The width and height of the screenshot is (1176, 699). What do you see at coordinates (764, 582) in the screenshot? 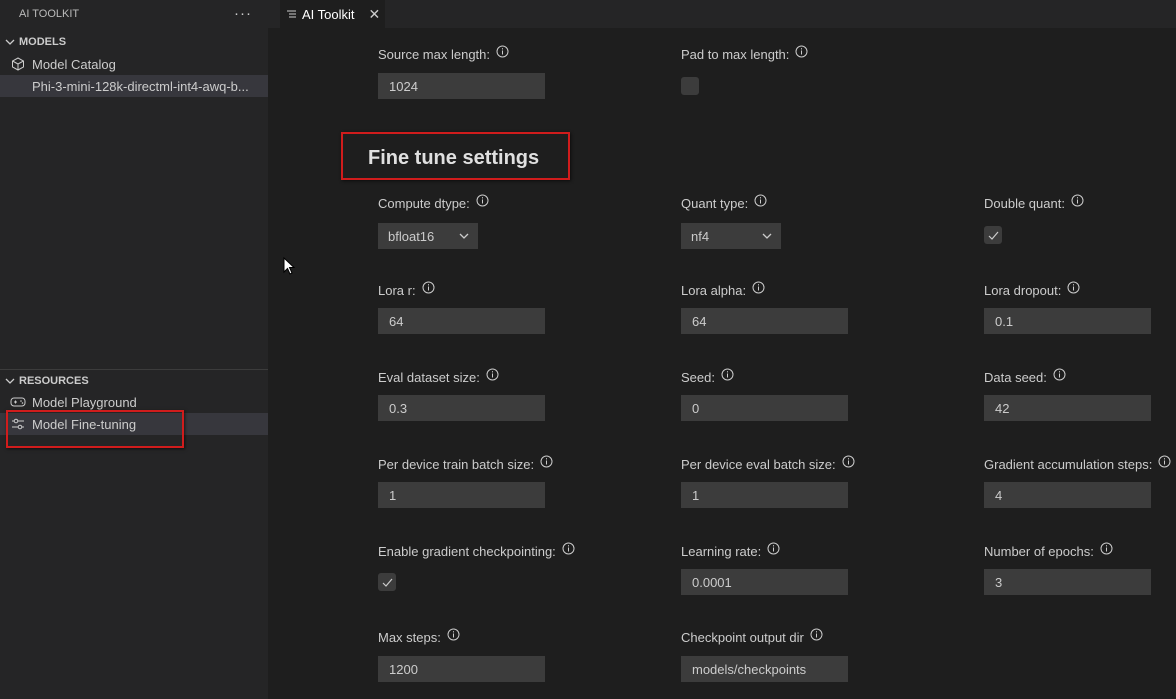
I see `learning-rate-input: 0.0001` at bounding box center [764, 582].